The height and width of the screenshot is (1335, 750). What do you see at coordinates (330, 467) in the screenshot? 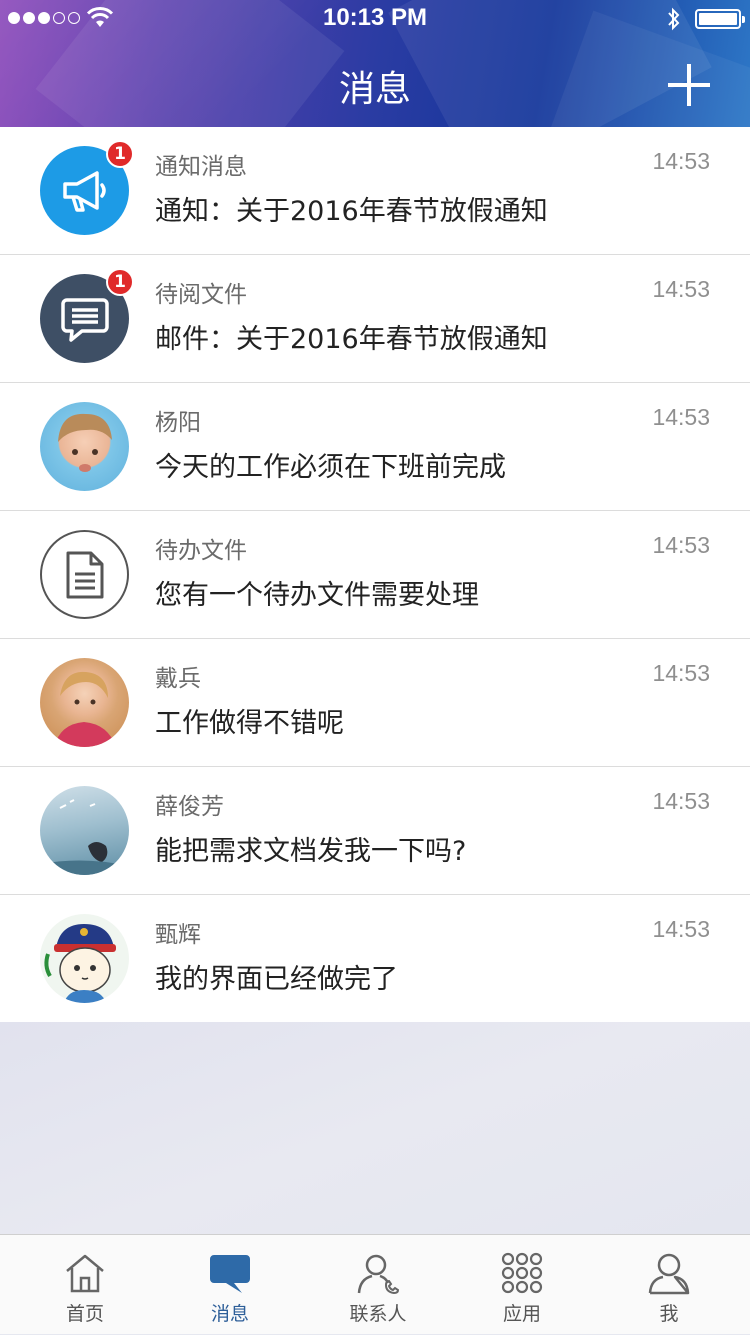
I see `message-preview: 今天的工作必须在下班前完成` at bounding box center [330, 467].